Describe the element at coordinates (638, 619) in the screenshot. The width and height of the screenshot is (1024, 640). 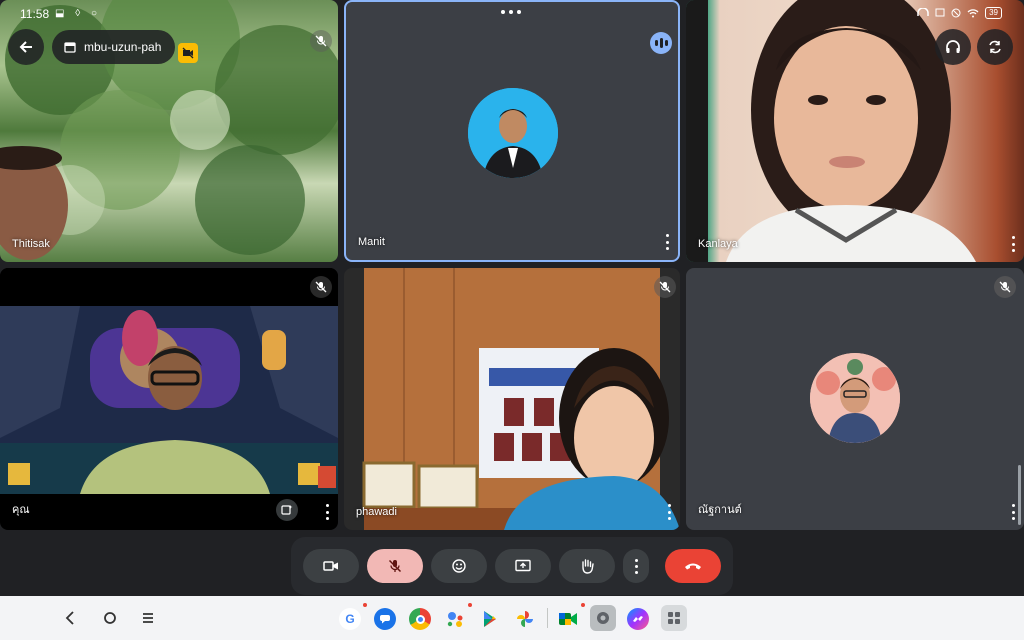
I see `messenger-icon` at that location.